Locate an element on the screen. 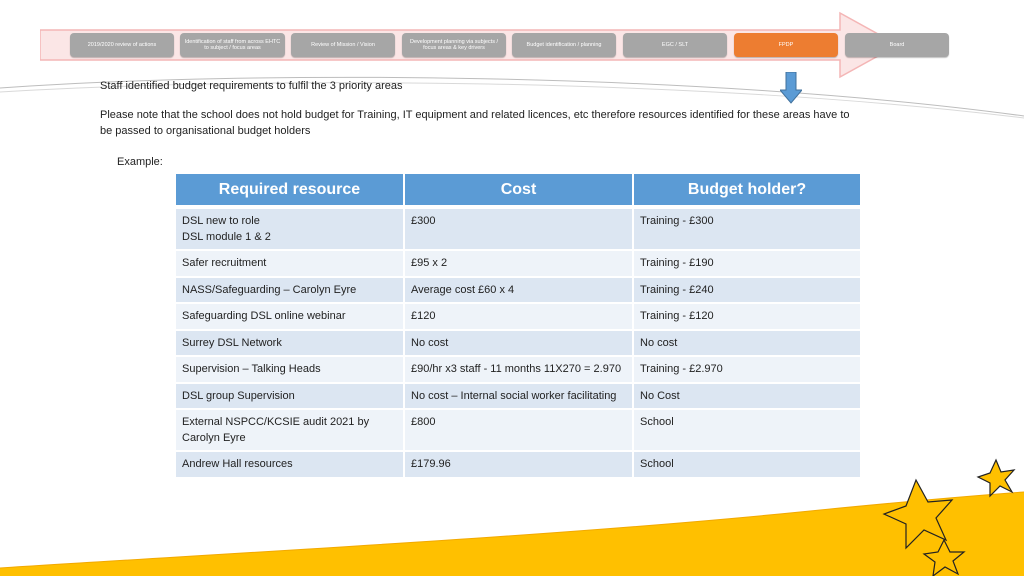 This screenshot has height=576, width=1024. header-cost: Cost is located at coordinates (518, 190).